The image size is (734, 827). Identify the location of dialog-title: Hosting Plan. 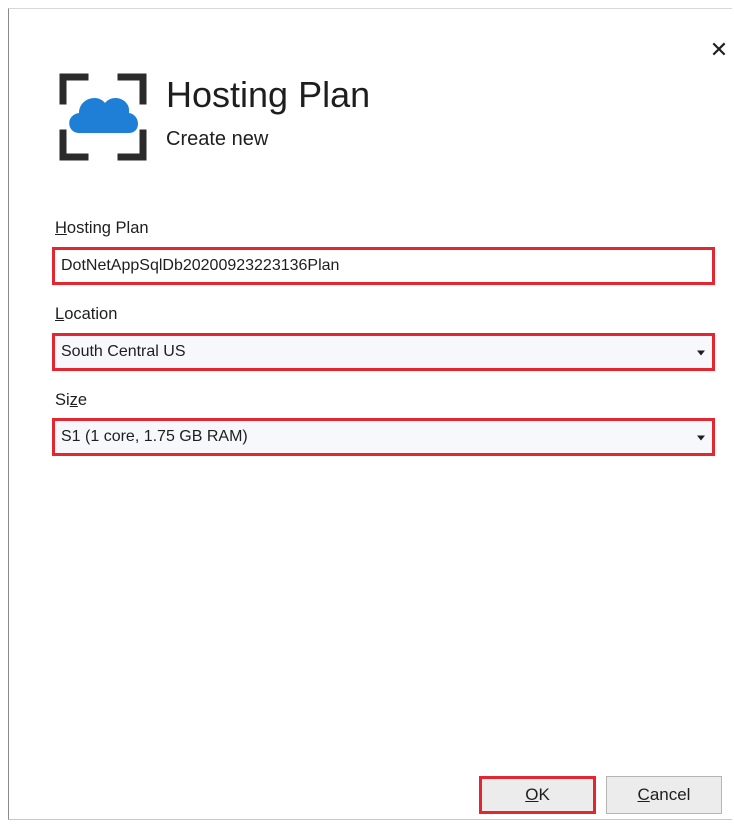
(268, 94).